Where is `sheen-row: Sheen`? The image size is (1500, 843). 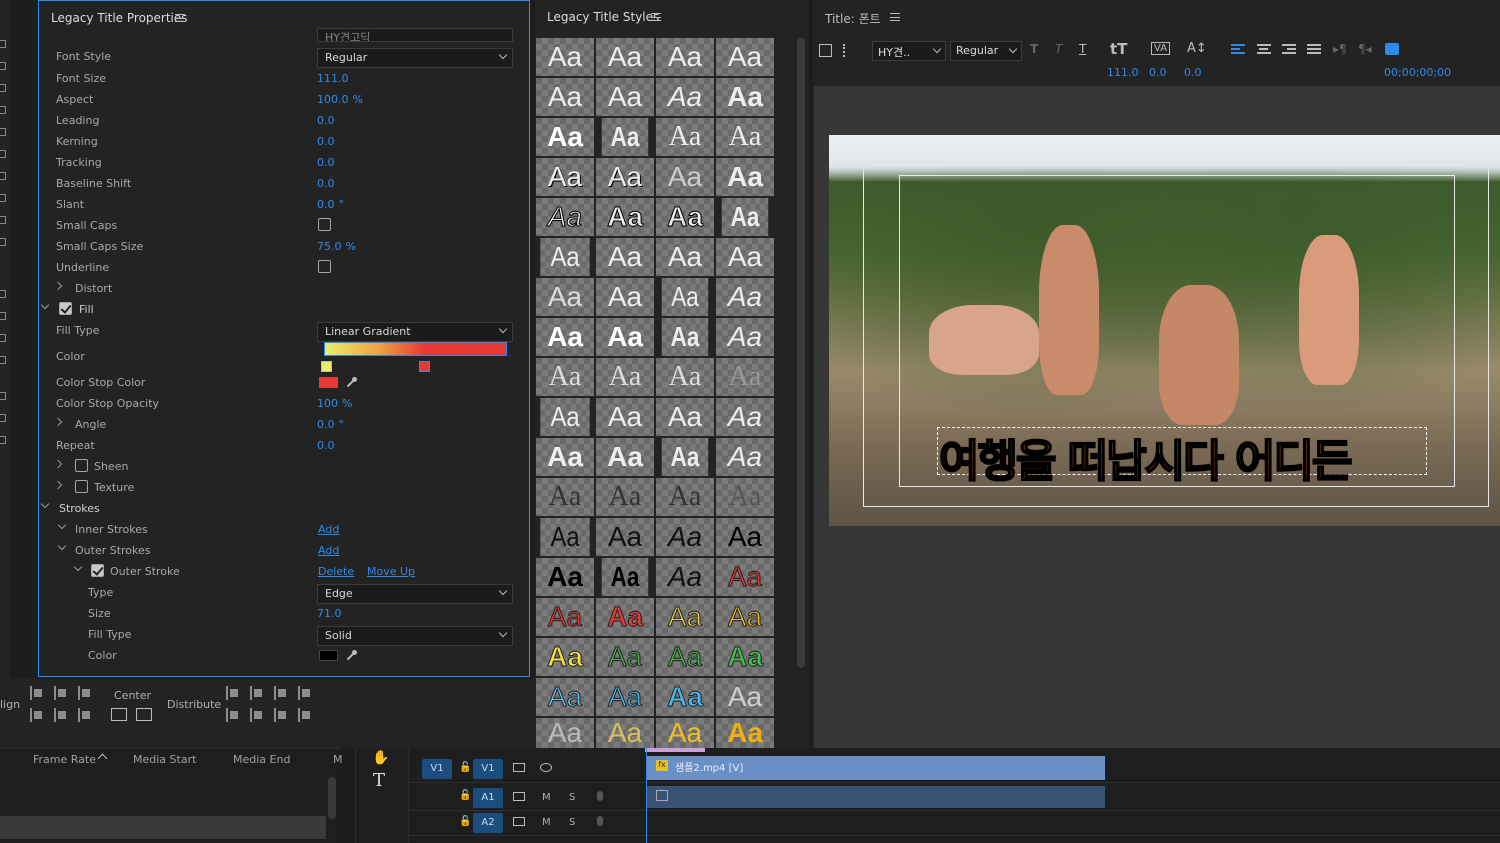
sheen-row: Sheen is located at coordinates (284, 468).